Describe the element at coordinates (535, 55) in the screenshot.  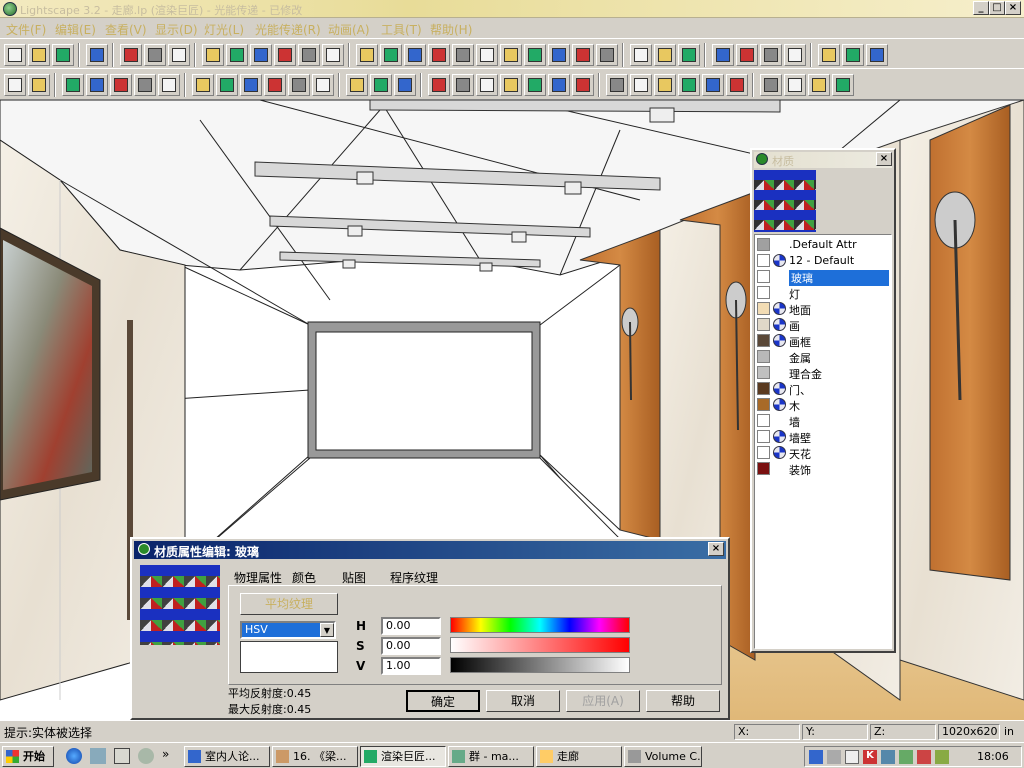
I see `fly-icon` at that location.